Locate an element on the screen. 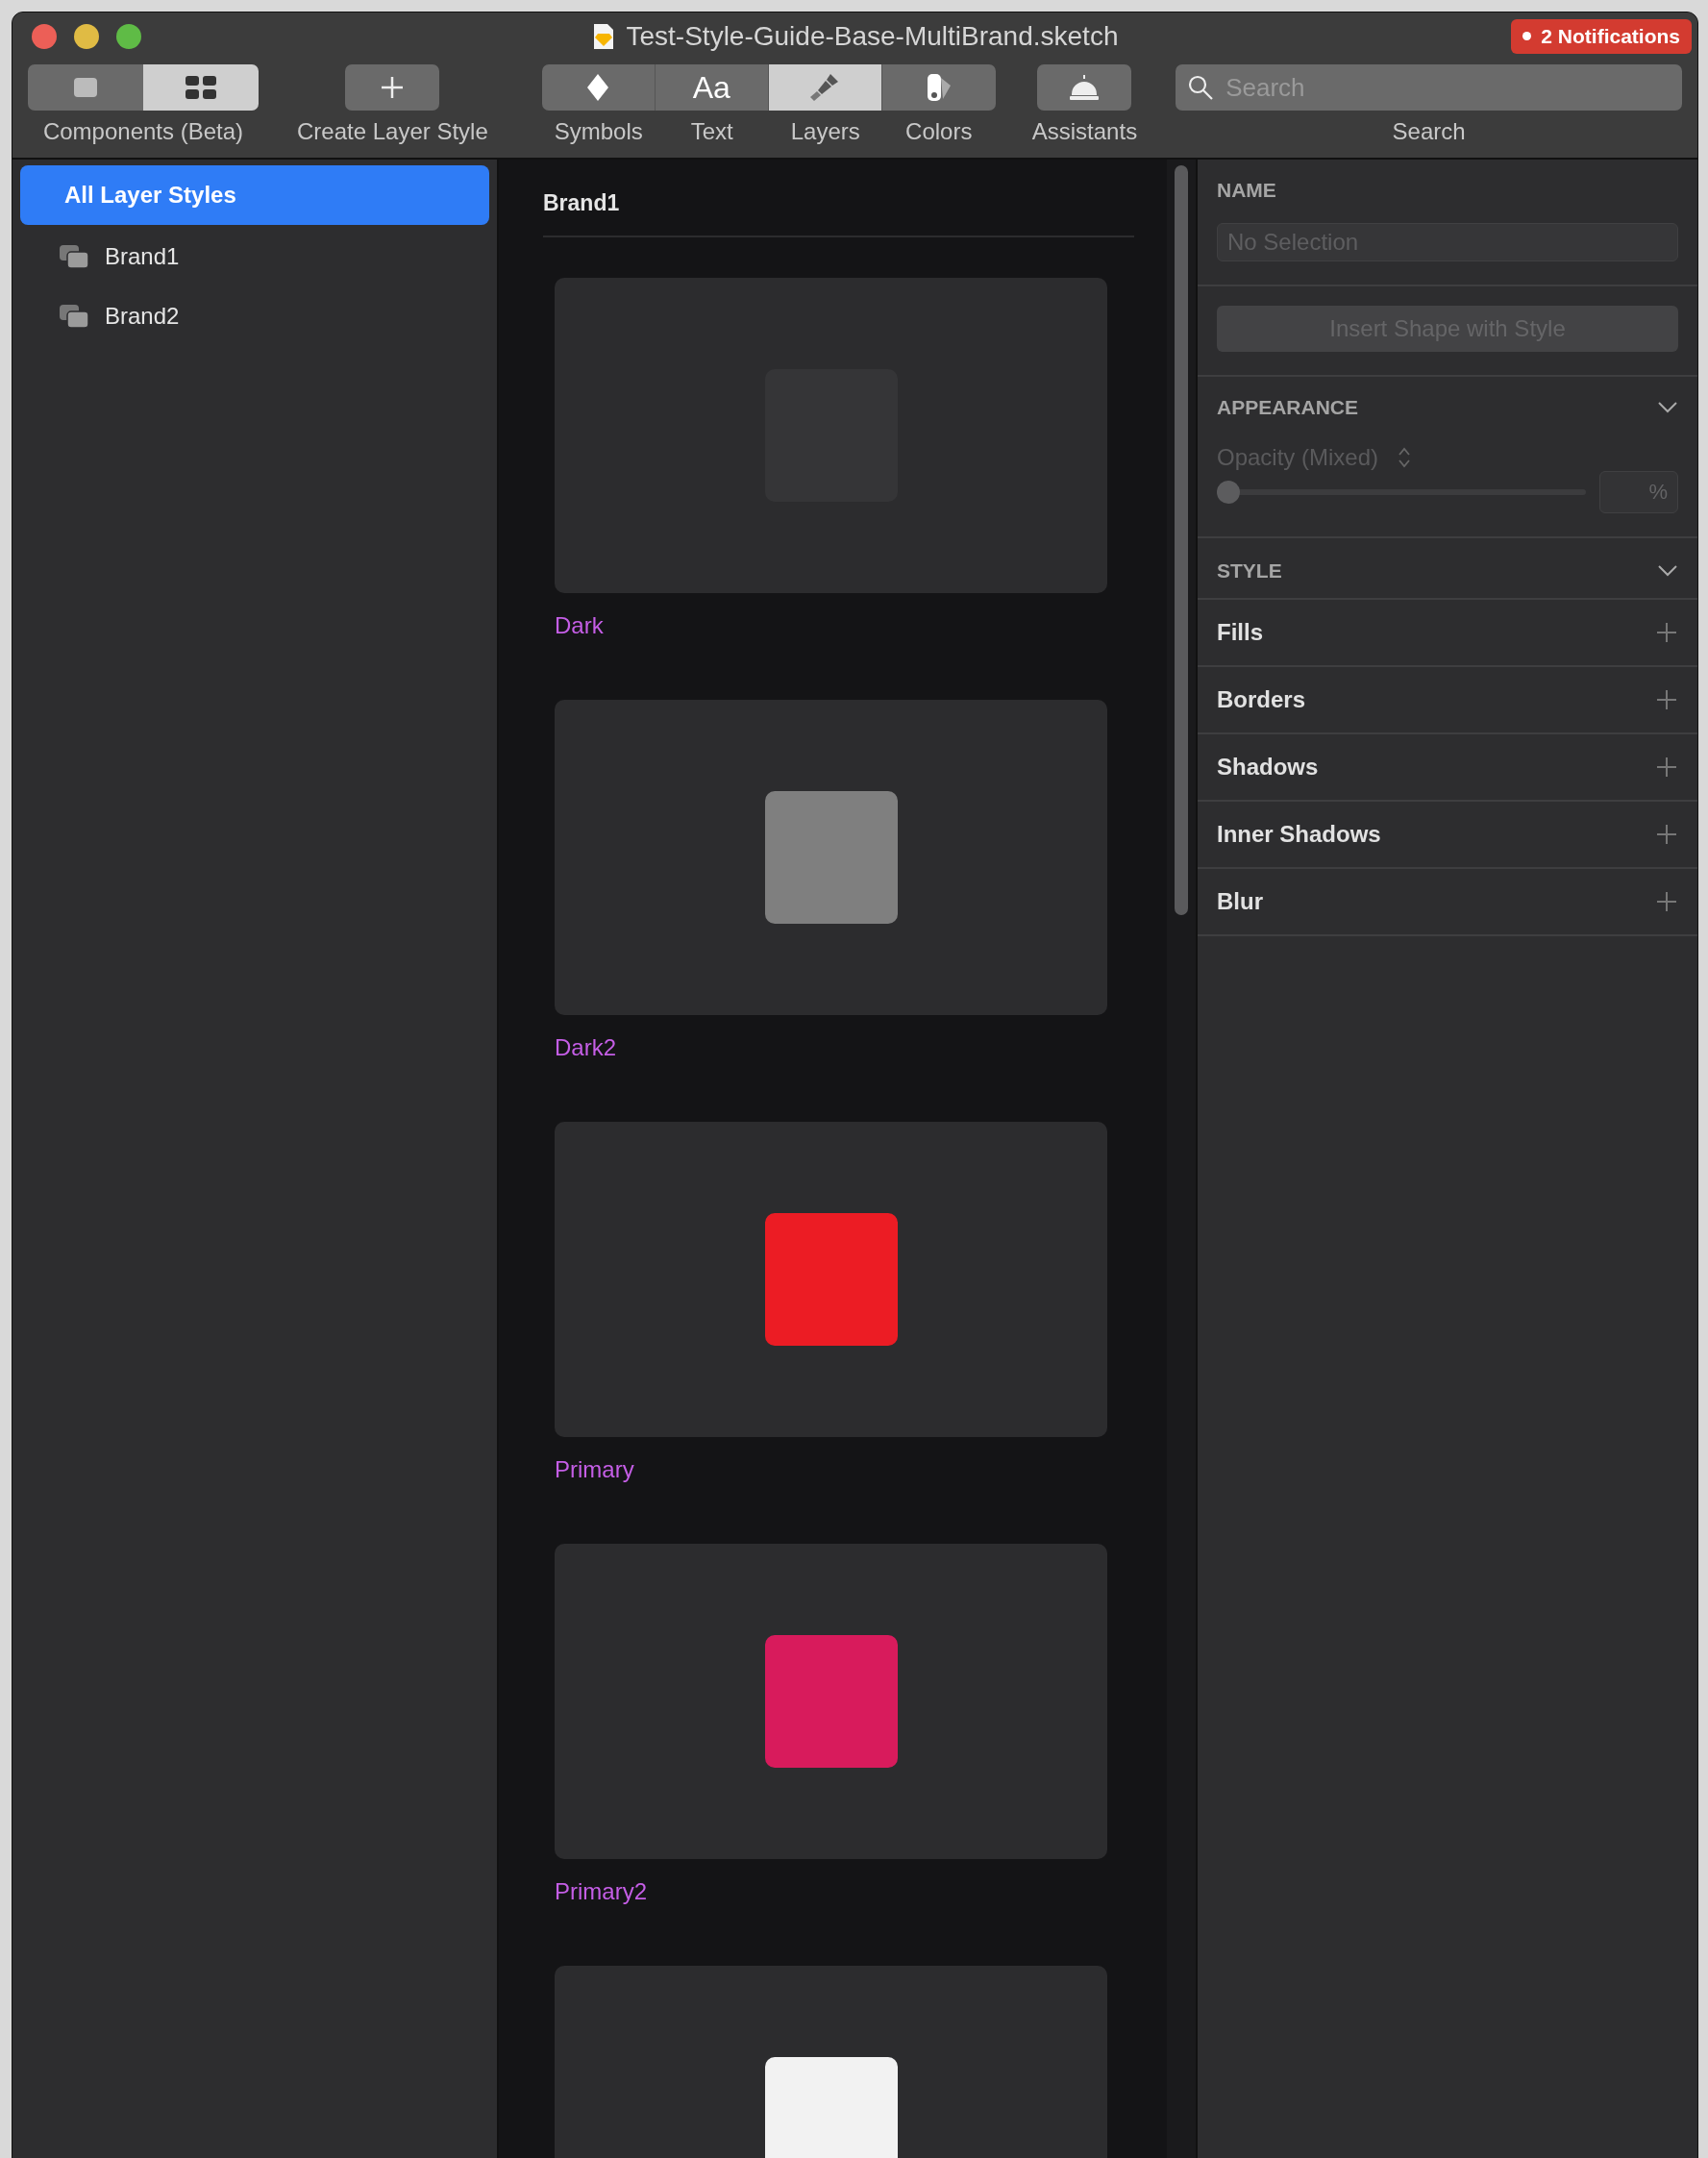 Image resolution: width=1708 pixels, height=2158 pixels. section-heading: APPEARANCE is located at coordinates (1288, 407).